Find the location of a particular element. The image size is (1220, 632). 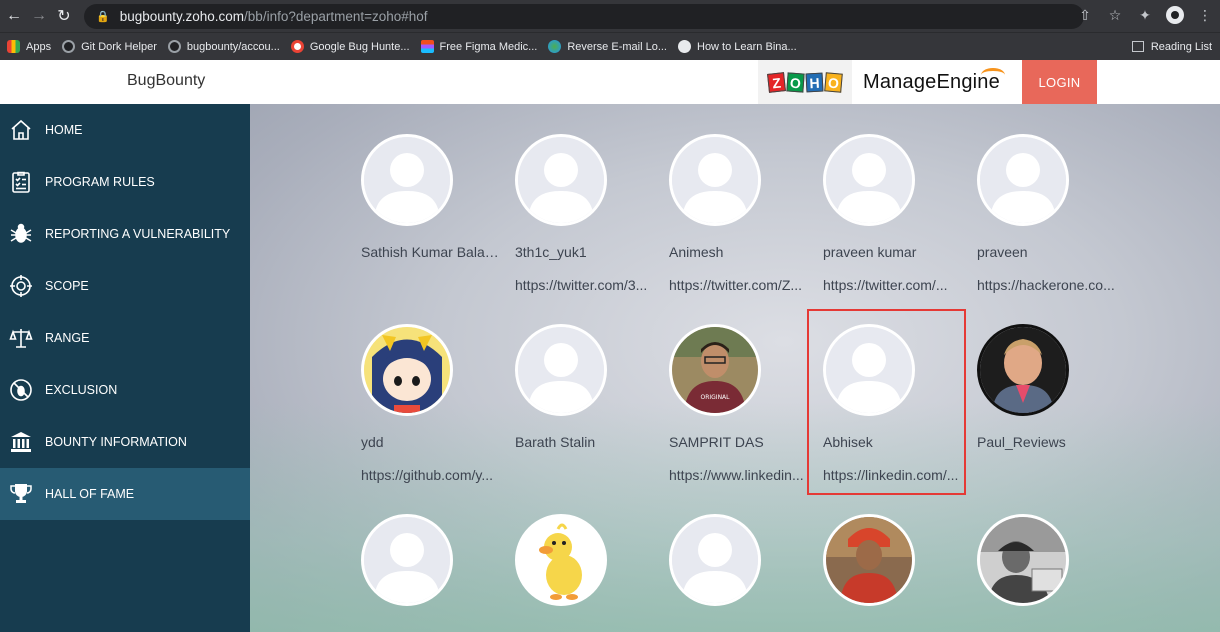

hof-name: Animesh is located at coordinates (696, 252).